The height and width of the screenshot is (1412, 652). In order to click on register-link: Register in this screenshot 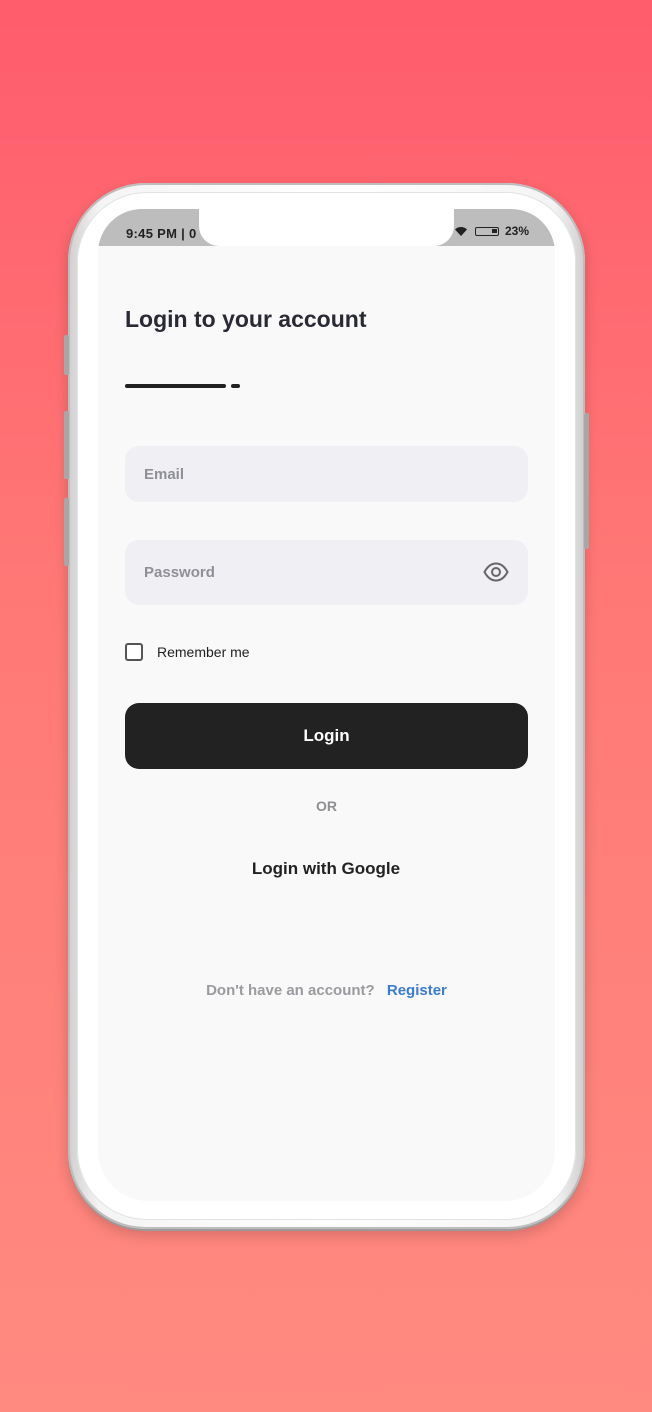, I will do `click(417, 990)`.